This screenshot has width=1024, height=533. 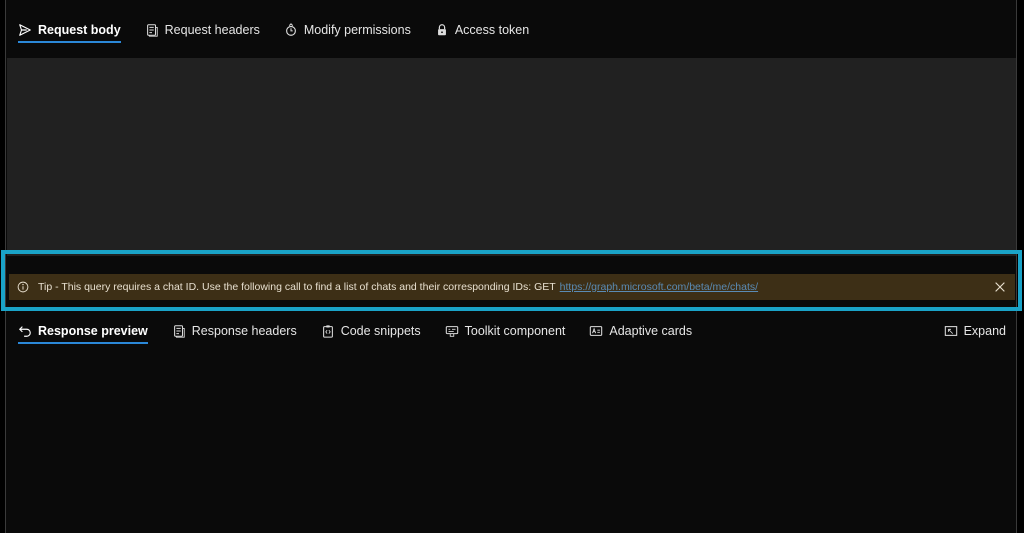 I want to click on tab-response-headers: Response headers, so click(x=234, y=331).